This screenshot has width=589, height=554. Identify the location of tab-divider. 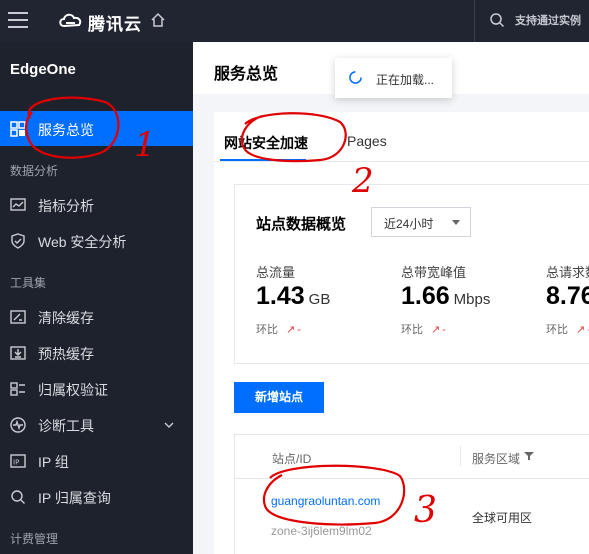
(401, 161).